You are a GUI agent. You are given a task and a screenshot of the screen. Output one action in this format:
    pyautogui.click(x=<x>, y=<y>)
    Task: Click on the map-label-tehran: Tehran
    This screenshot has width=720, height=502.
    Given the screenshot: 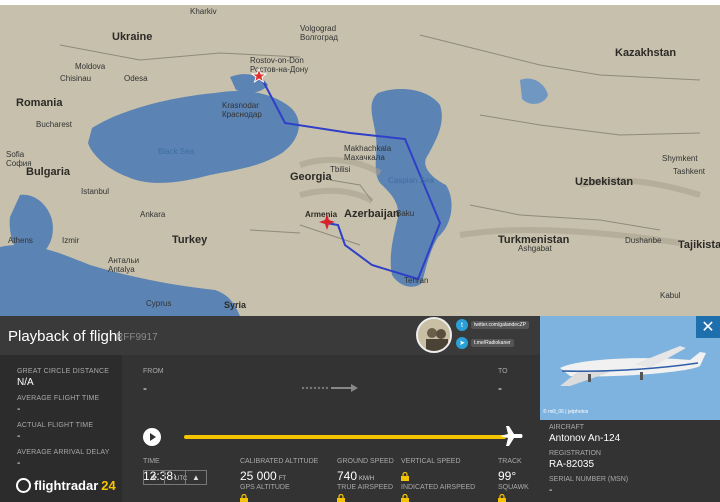 What is the action you would take?
    pyautogui.click(x=416, y=280)
    